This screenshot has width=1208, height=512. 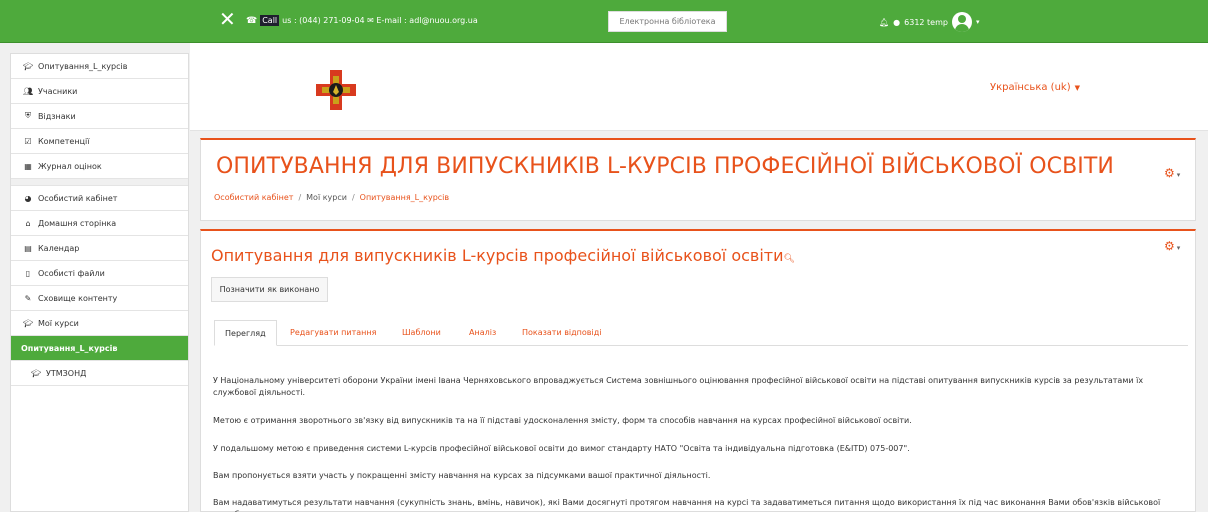 I want to click on phone-icon: ☎, so click(x=252, y=20).